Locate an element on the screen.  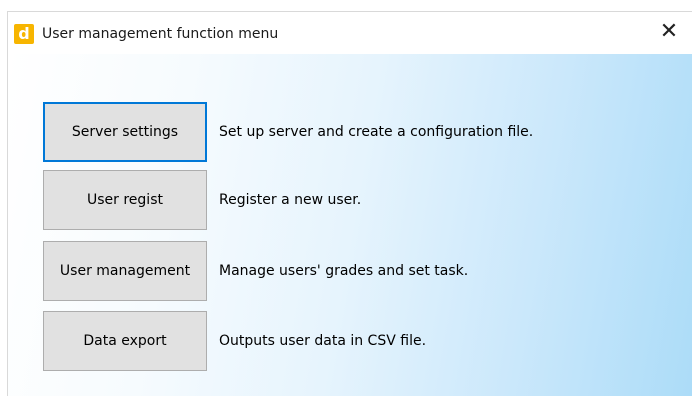
data-export-description: Outputs user data in CSV file. is located at coordinates (323, 341).